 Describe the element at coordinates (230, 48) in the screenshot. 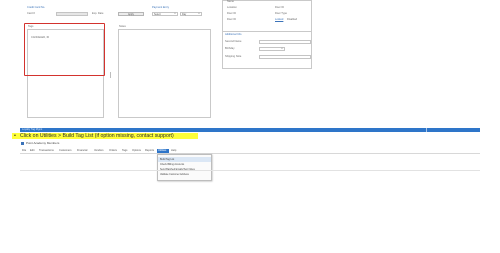

I see `additional-label-1: Birthday` at that location.